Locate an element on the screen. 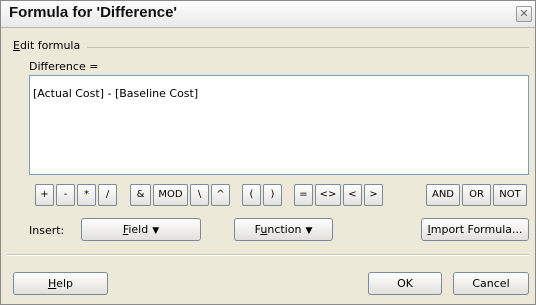 The height and width of the screenshot is (305, 536). close-button: ✕ is located at coordinates (524, 14).